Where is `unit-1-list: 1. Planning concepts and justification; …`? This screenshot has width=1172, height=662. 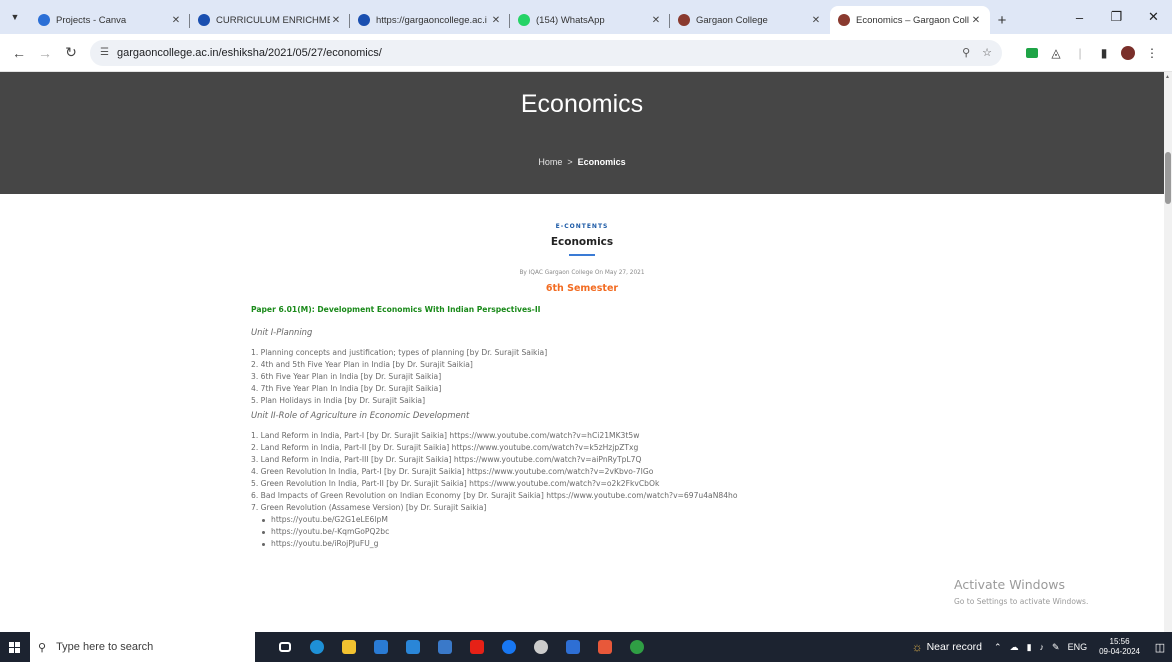 unit-1-list: 1. Planning concepts and justification; … is located at coordinates (399, 377).